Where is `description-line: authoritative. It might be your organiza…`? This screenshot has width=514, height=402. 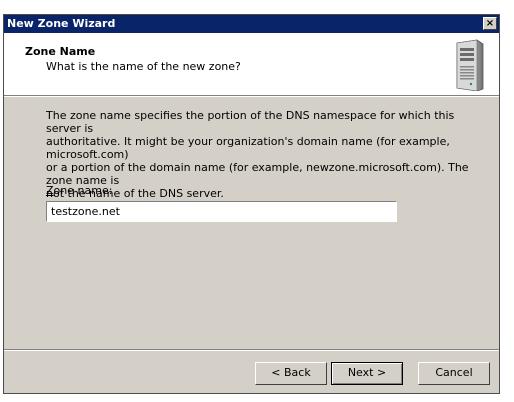
description-line: authoritative. It might be your organiza… is located at coordinates (248, 148).